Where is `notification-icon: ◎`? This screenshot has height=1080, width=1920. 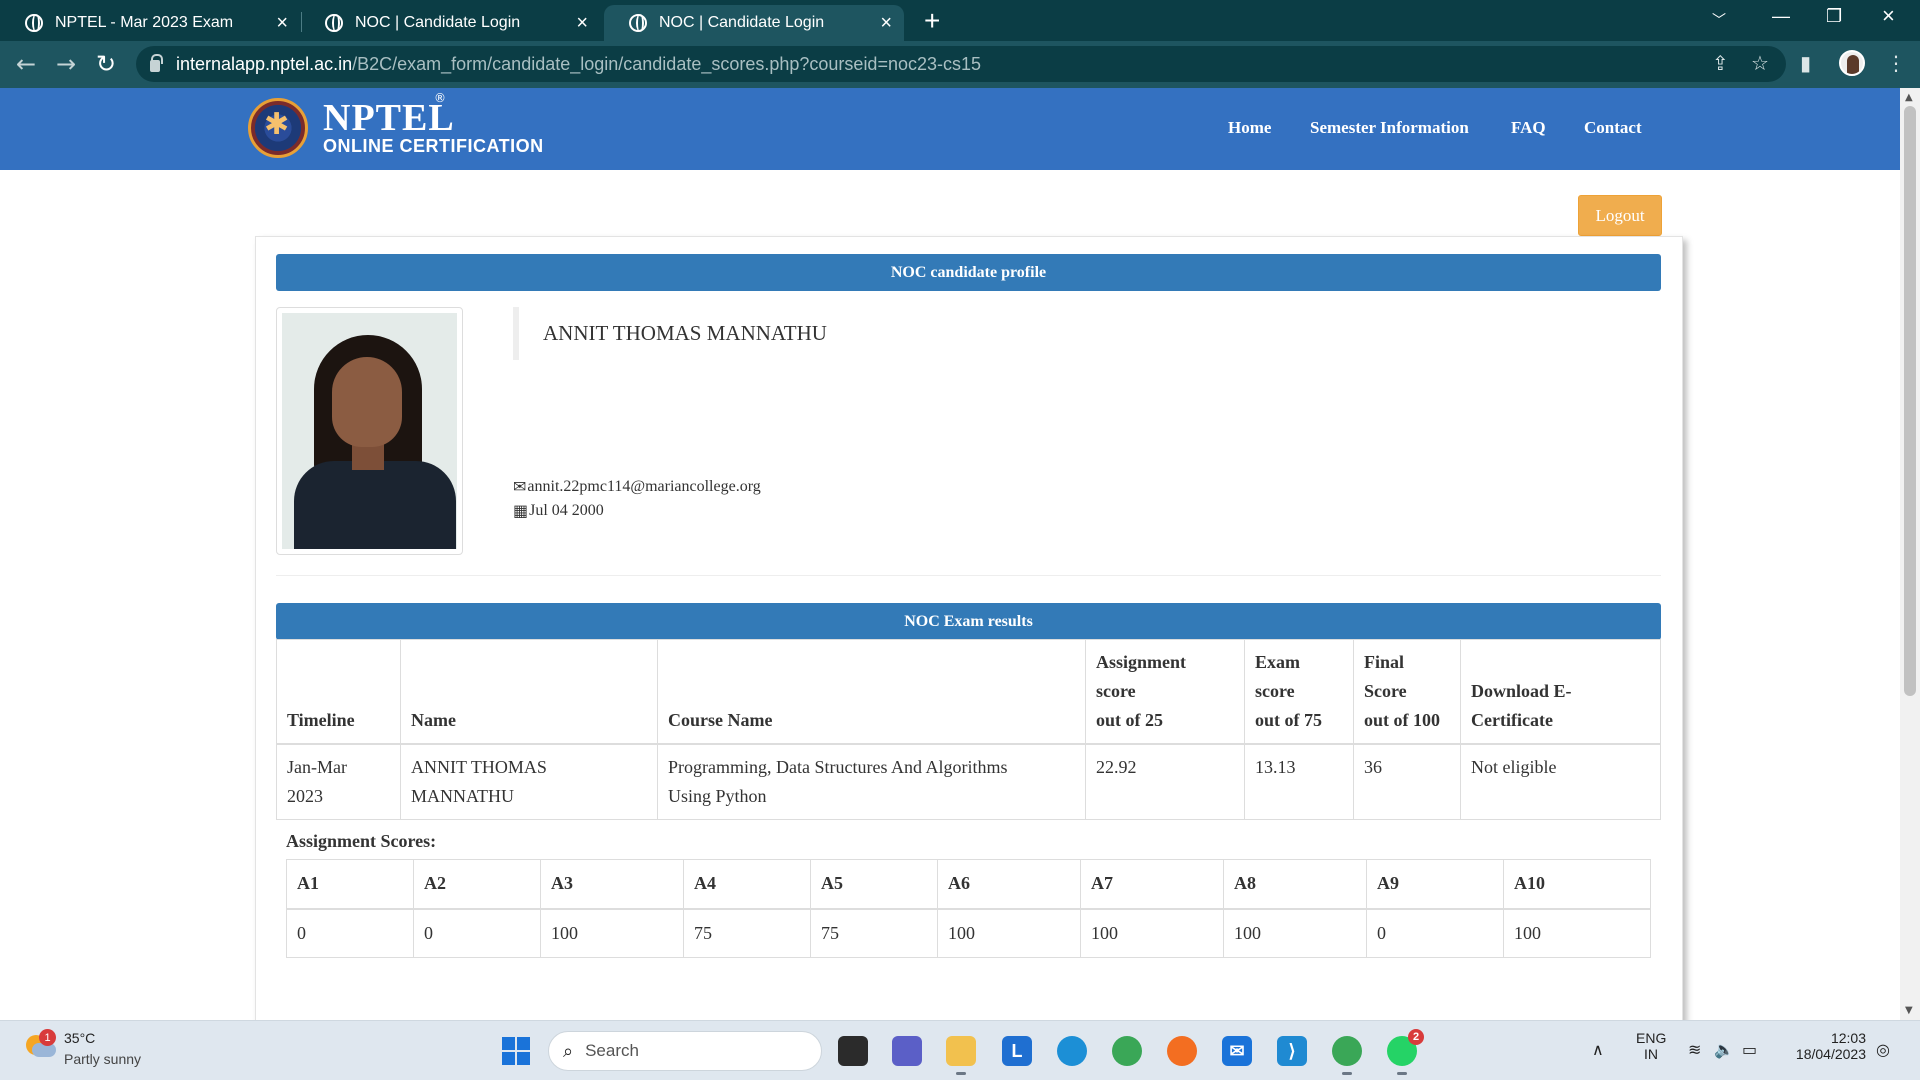 notification-icon: ◎ is located at coordinates (1883, 1049).